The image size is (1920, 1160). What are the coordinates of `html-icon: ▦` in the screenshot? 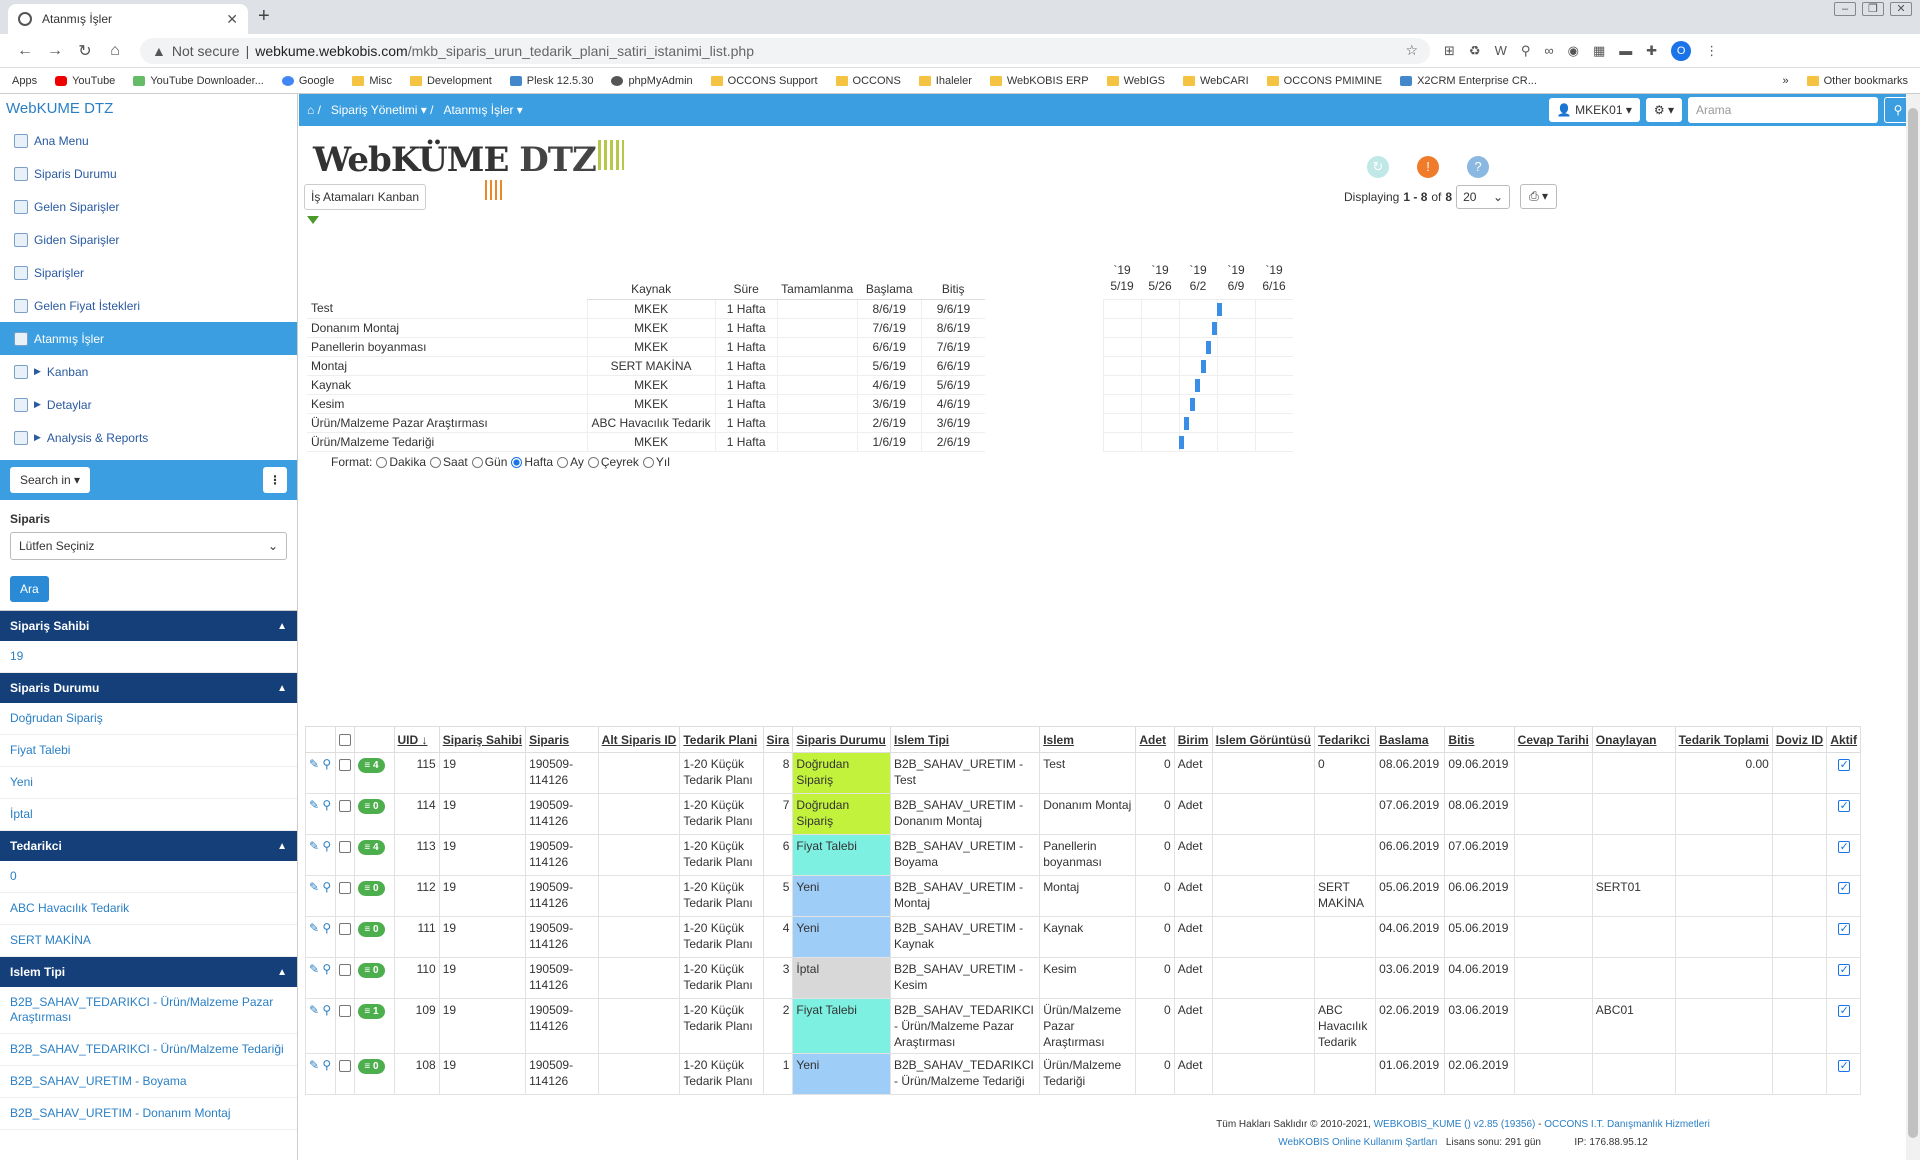 It's located at (1599, 51).